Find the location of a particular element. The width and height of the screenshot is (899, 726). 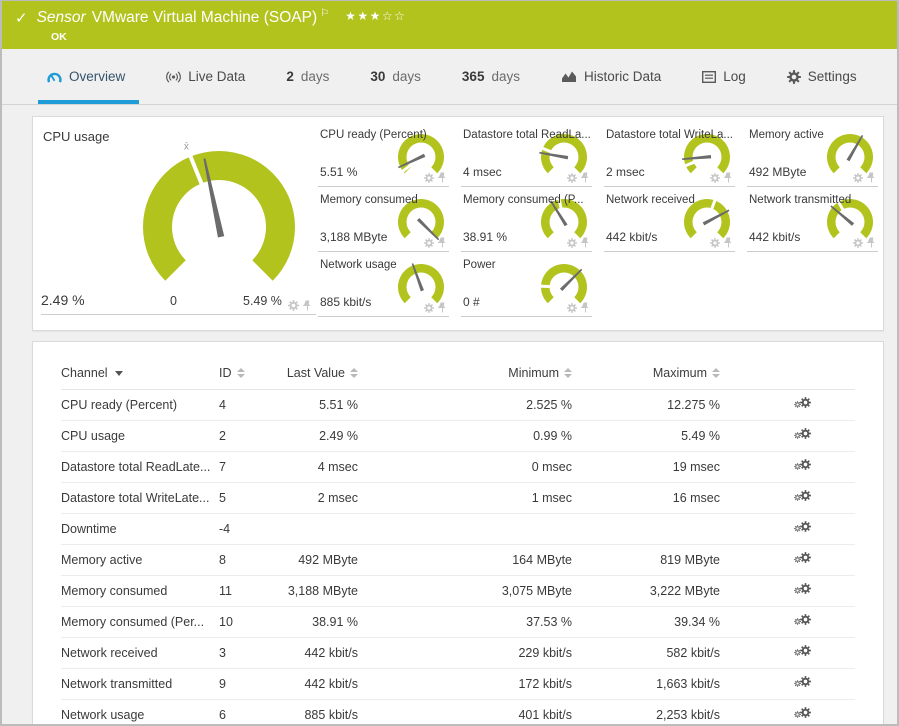

tab-2-days: 2 days is located at coordinates (307, 76).